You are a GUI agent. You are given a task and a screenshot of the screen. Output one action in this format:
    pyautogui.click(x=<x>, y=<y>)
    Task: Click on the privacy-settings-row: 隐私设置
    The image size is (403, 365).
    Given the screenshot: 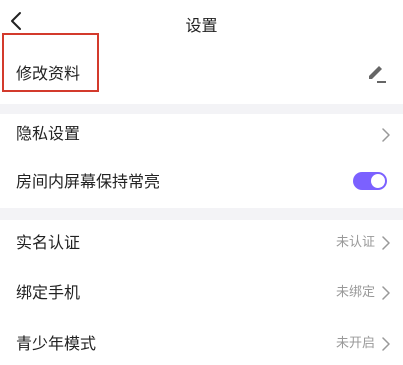 What is the action you would take?
    pyautogui.click(x=201, y=135)
    